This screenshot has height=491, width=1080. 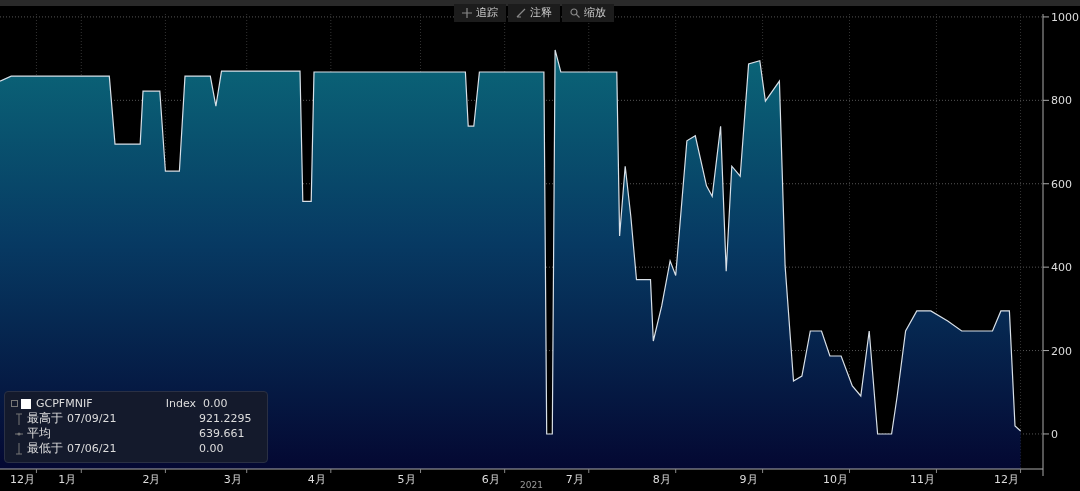 What do you see at coordinates (26, 403) in the screenshot?
I see `series-swatch` at bounding box center [26, 403].